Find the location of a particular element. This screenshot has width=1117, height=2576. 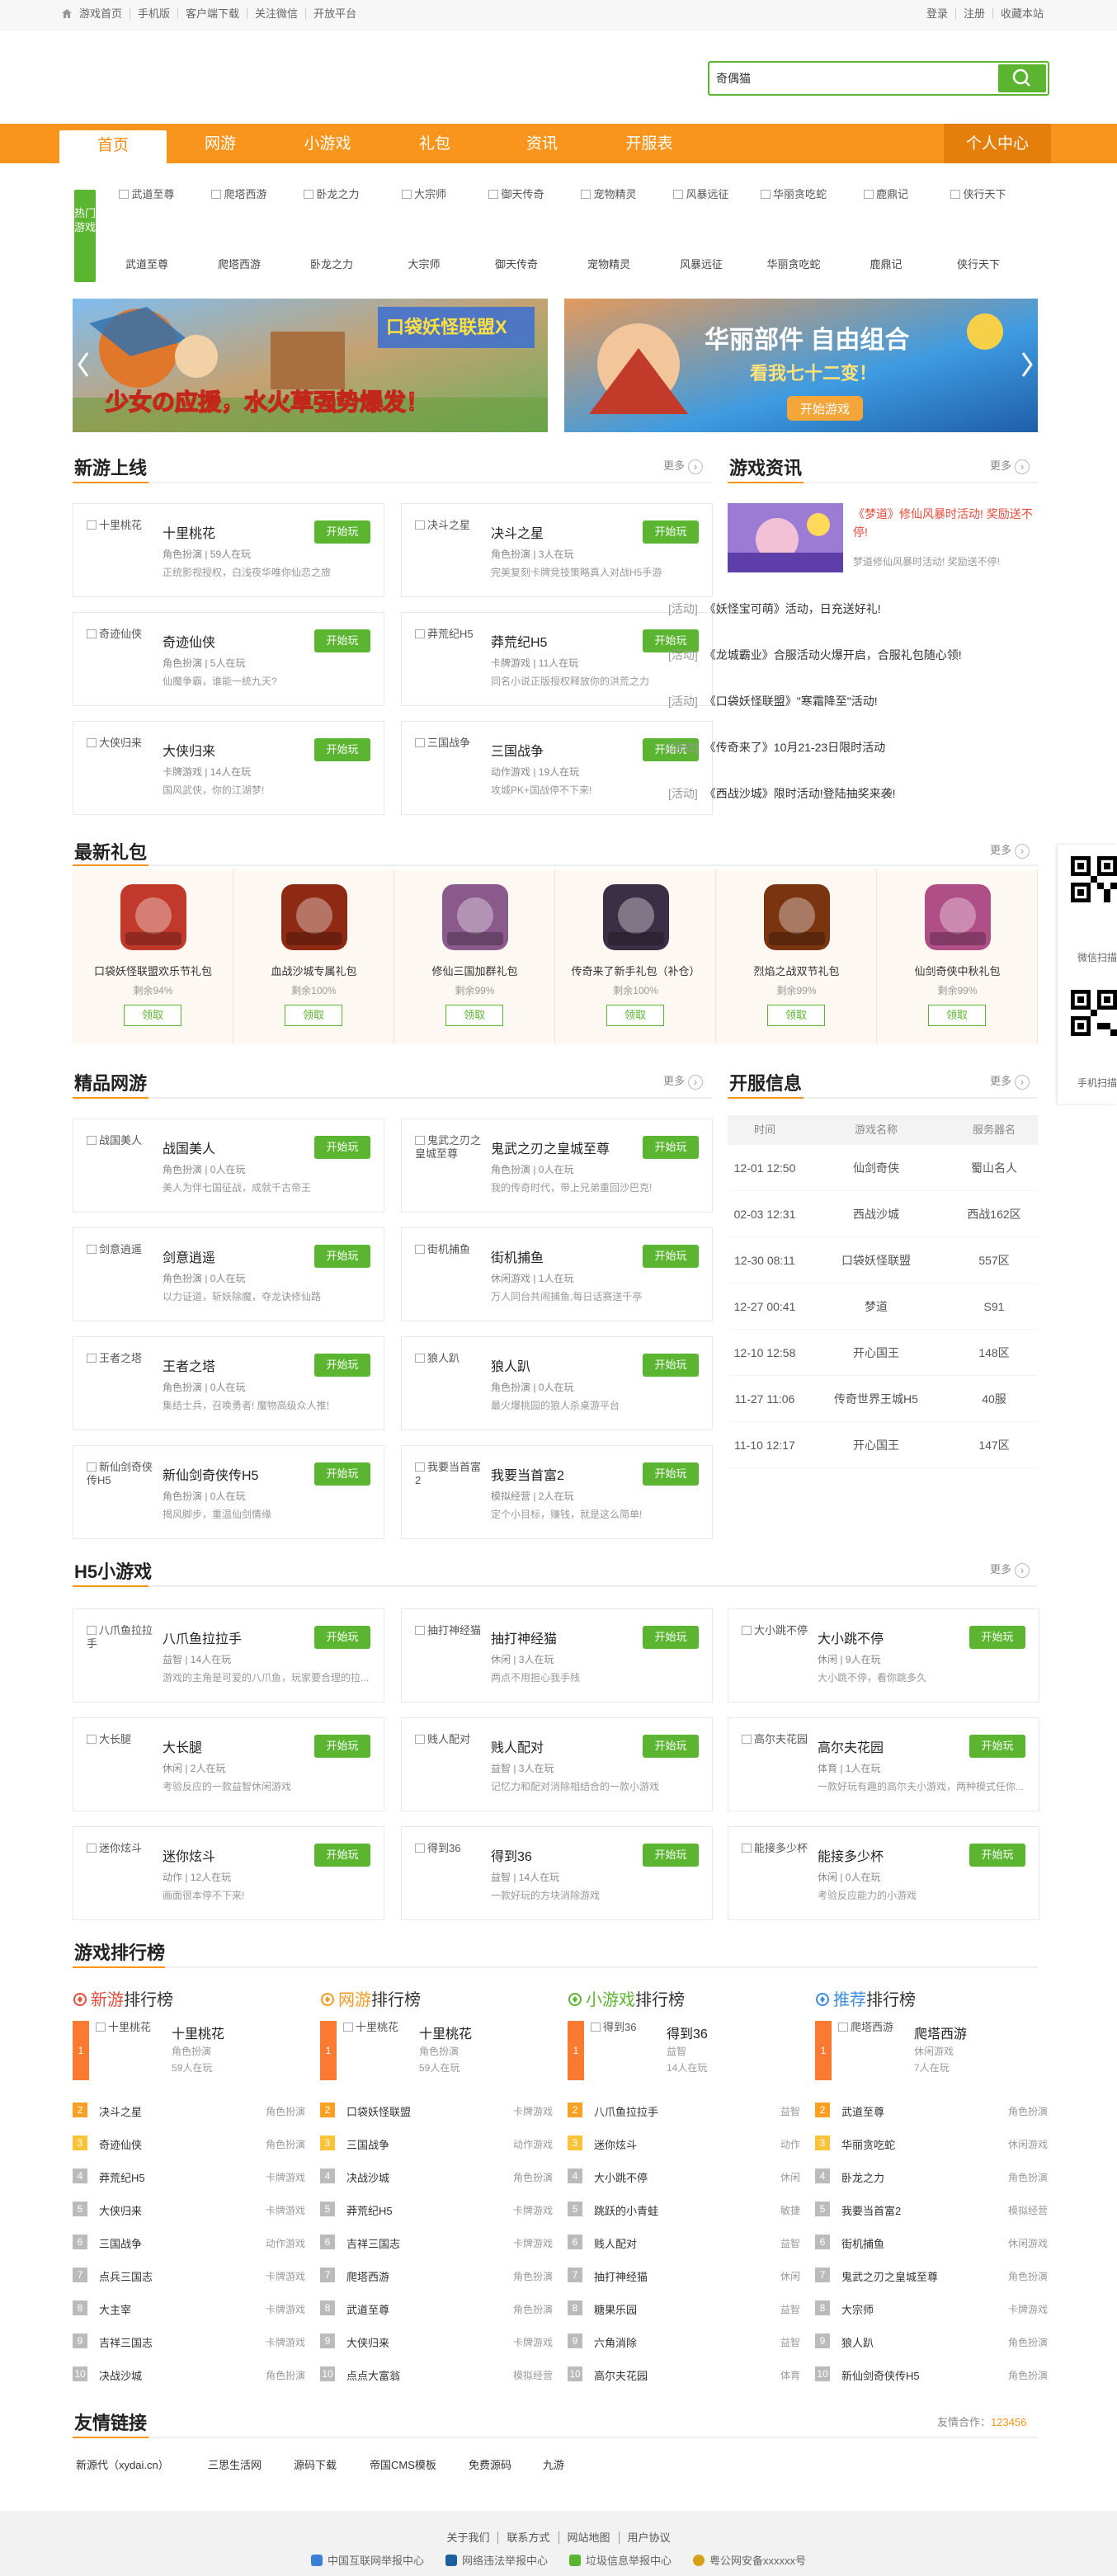

friendly-link: 三思生活网 is located at coordinates (235, 2464).